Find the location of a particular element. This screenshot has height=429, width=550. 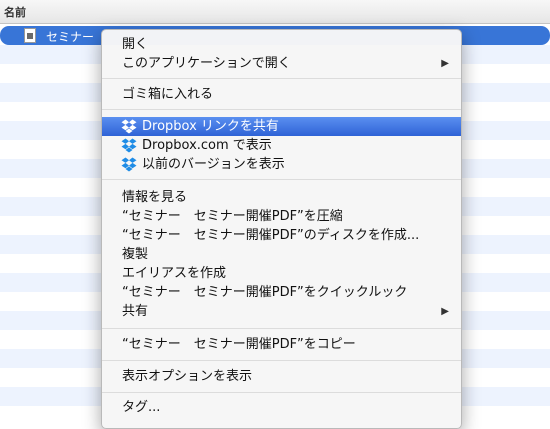

menu-item-dropbox-versions: 以前のバージョンを表示 is located at coordinates (281, 164).